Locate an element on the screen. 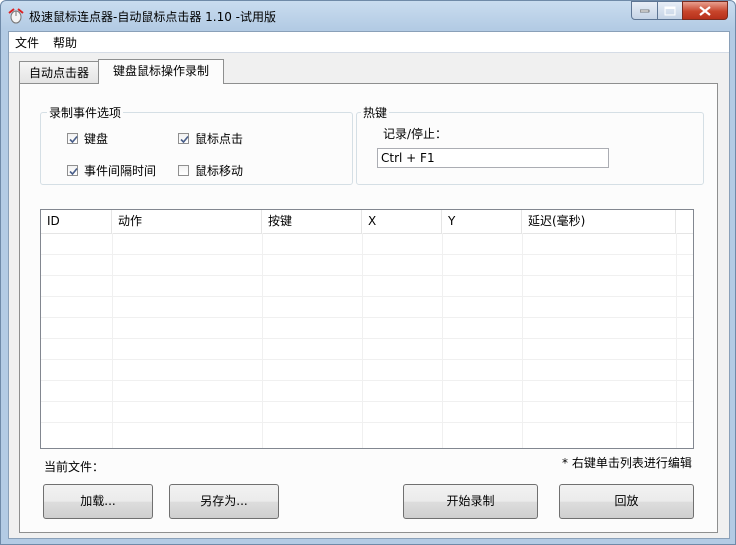 The height and width of the screenshot is (545, 736). maximize-icon is located at coordinates (670, 10).